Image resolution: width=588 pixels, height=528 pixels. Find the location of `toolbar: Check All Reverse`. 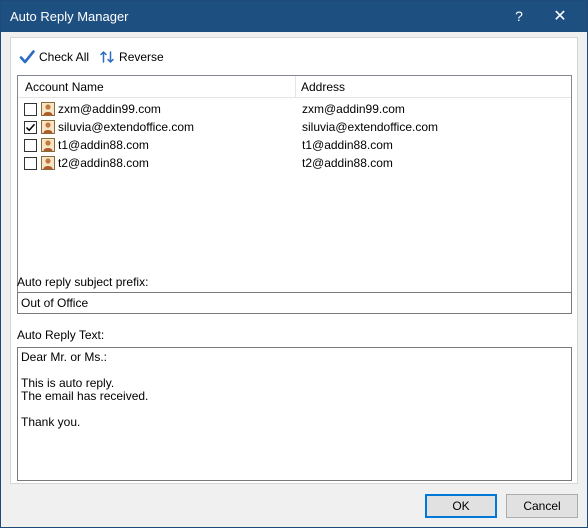

toolbar: Check All Reverse is located at coordinates (96, 57).